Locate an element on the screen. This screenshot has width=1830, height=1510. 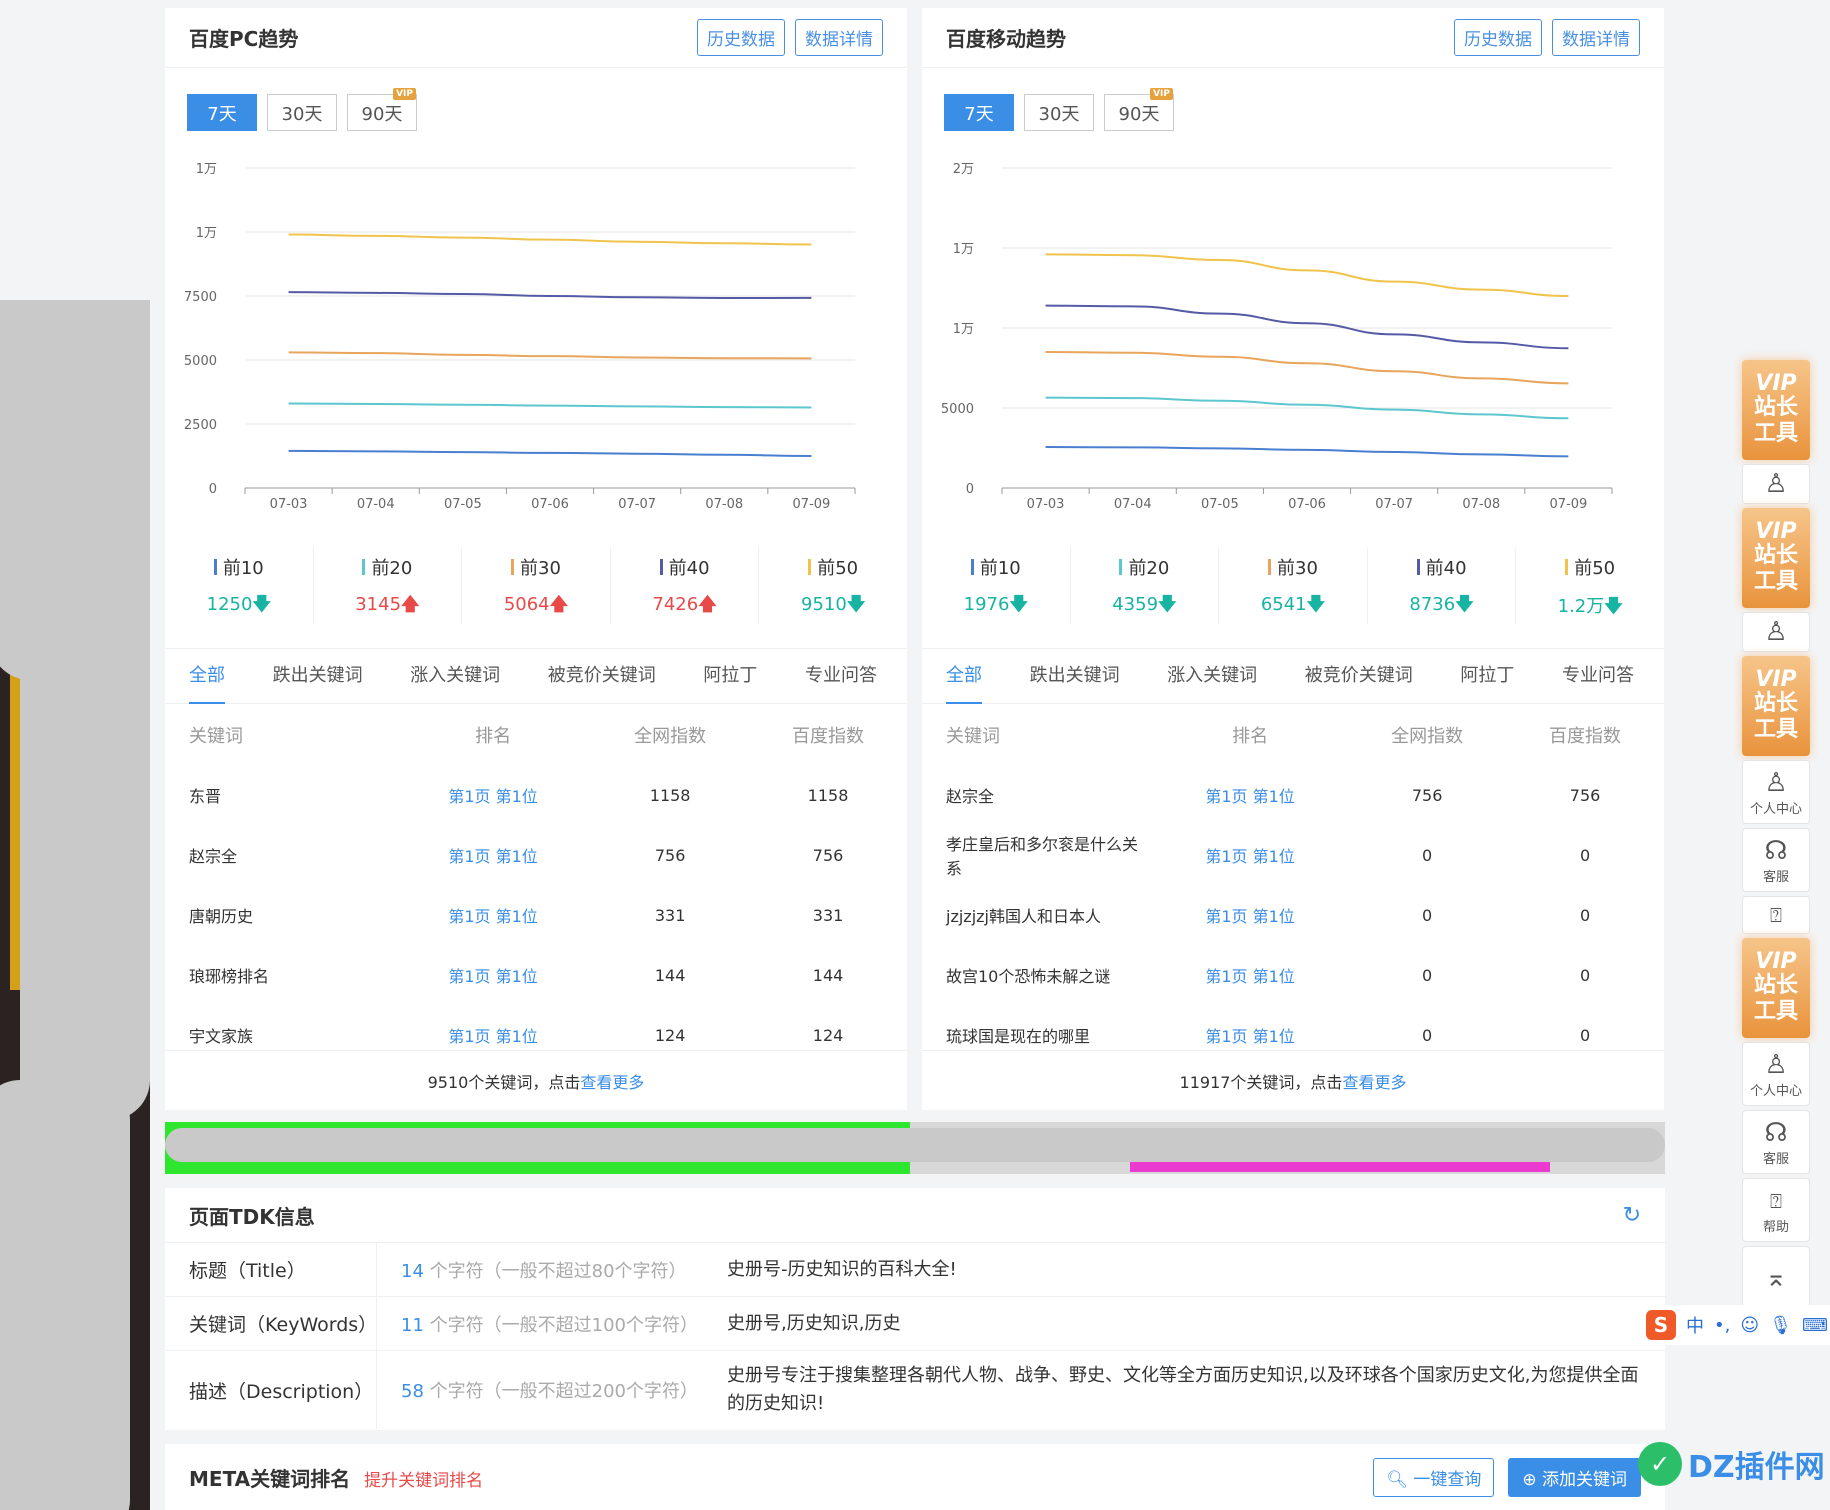
stat-item: 前50 9510🡇 is located at coordinates (833, 586).